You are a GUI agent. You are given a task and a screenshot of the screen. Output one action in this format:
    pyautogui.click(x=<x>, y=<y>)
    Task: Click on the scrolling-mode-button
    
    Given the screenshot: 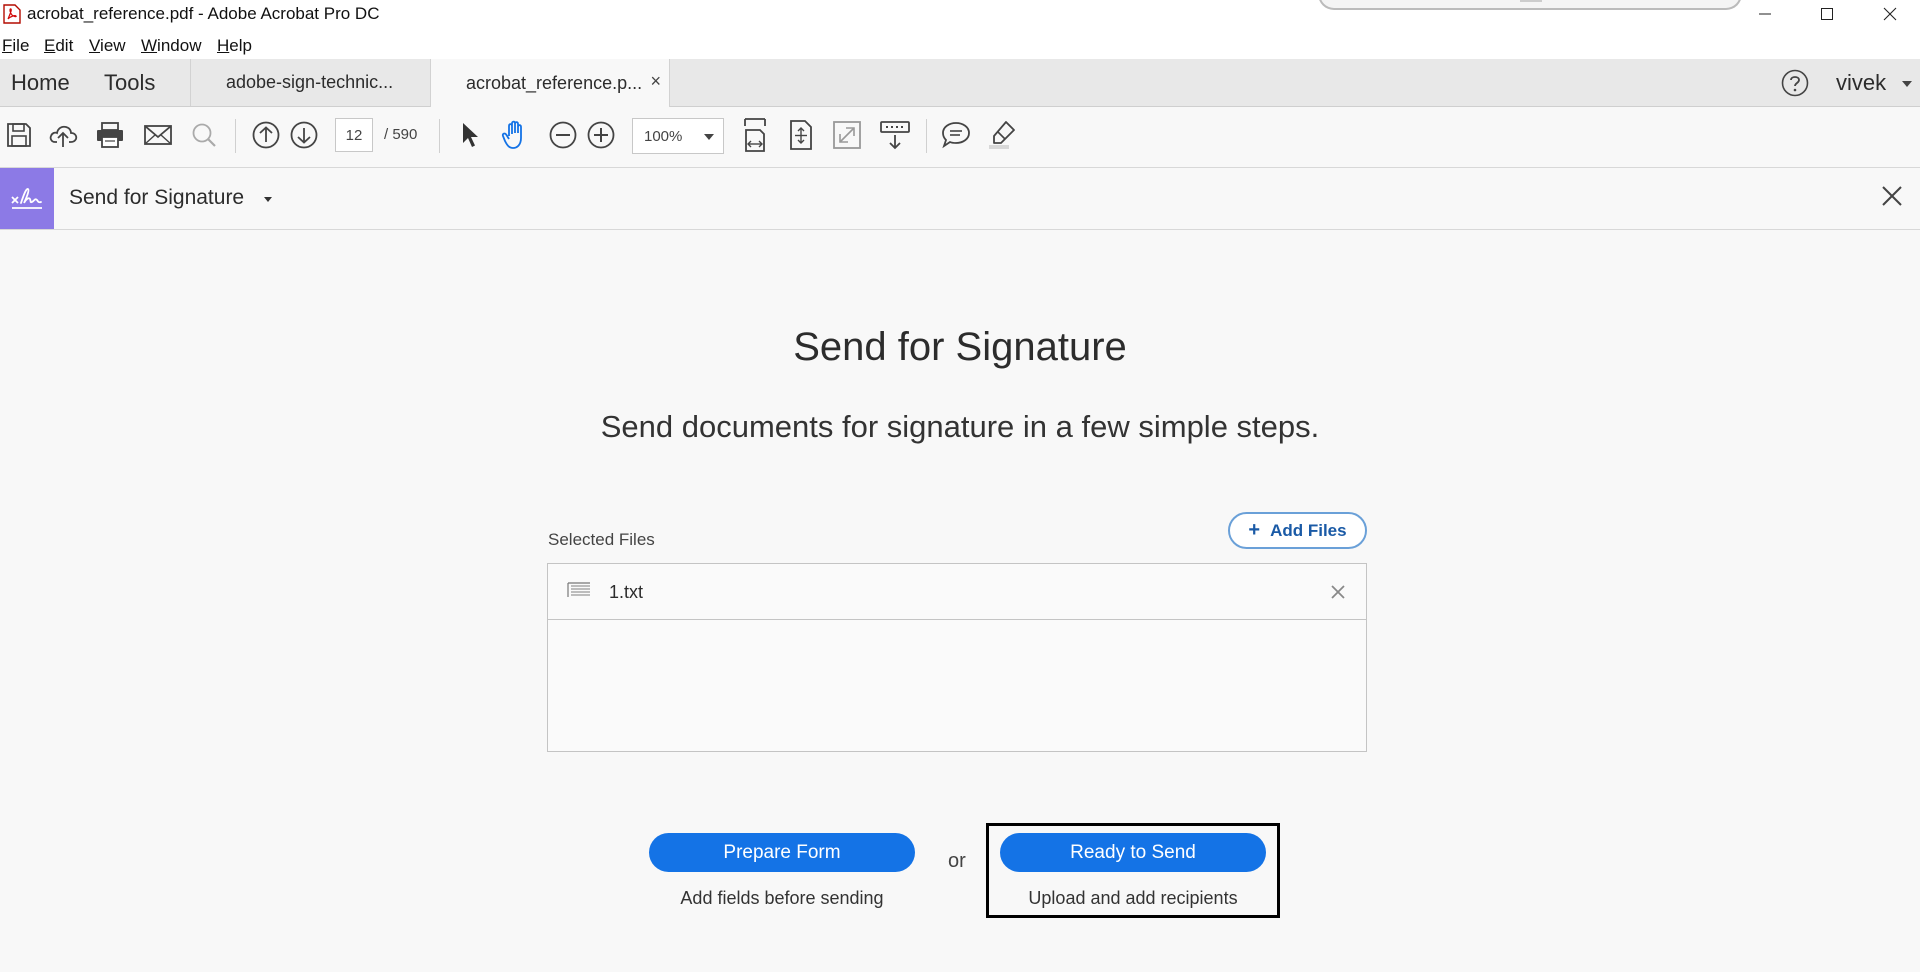 What is the action you would take?
    pyautogui.click(x=895, y=135)
    